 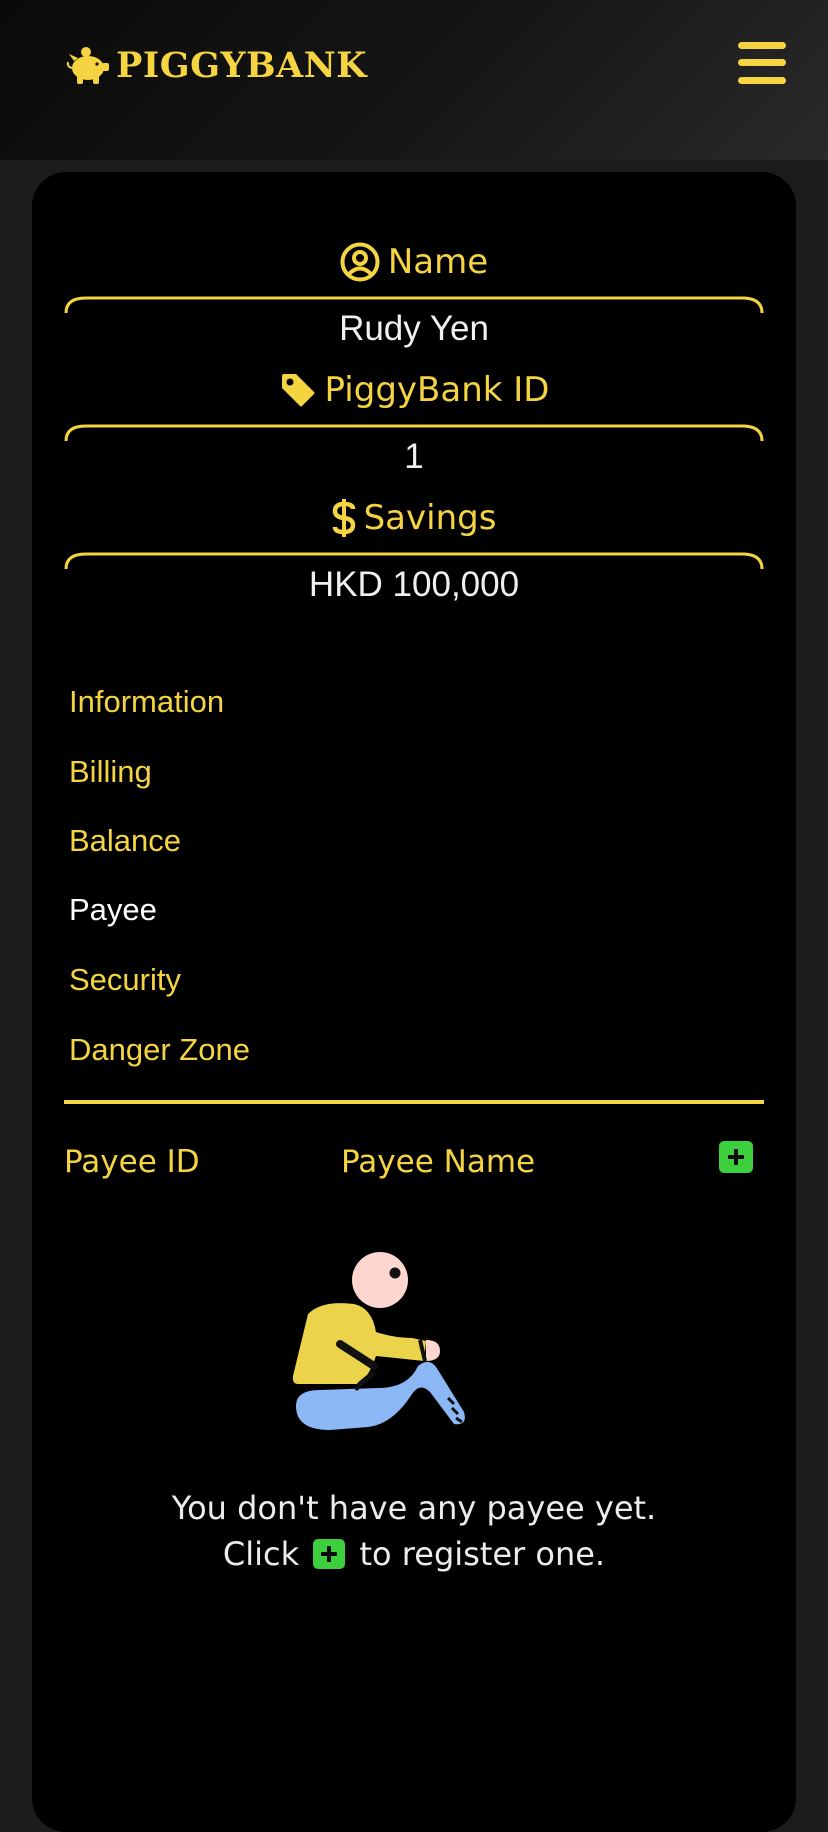 I want to click on tab-balance: Balance, so click(x=125, y=841).